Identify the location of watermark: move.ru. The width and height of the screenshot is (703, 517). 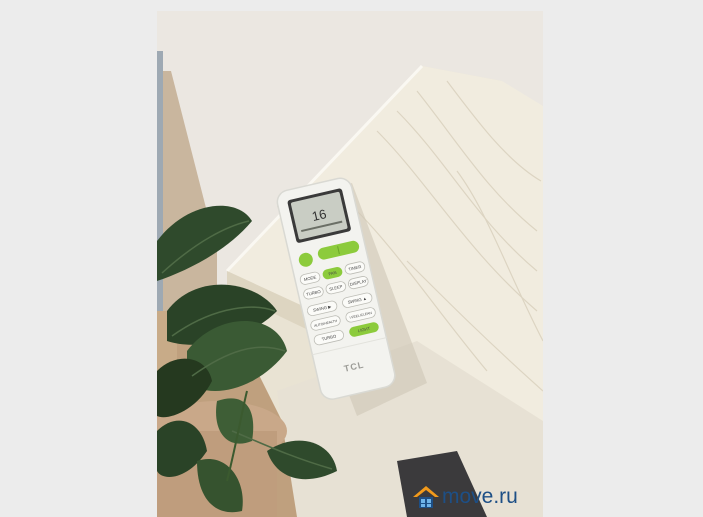
(477, 498).